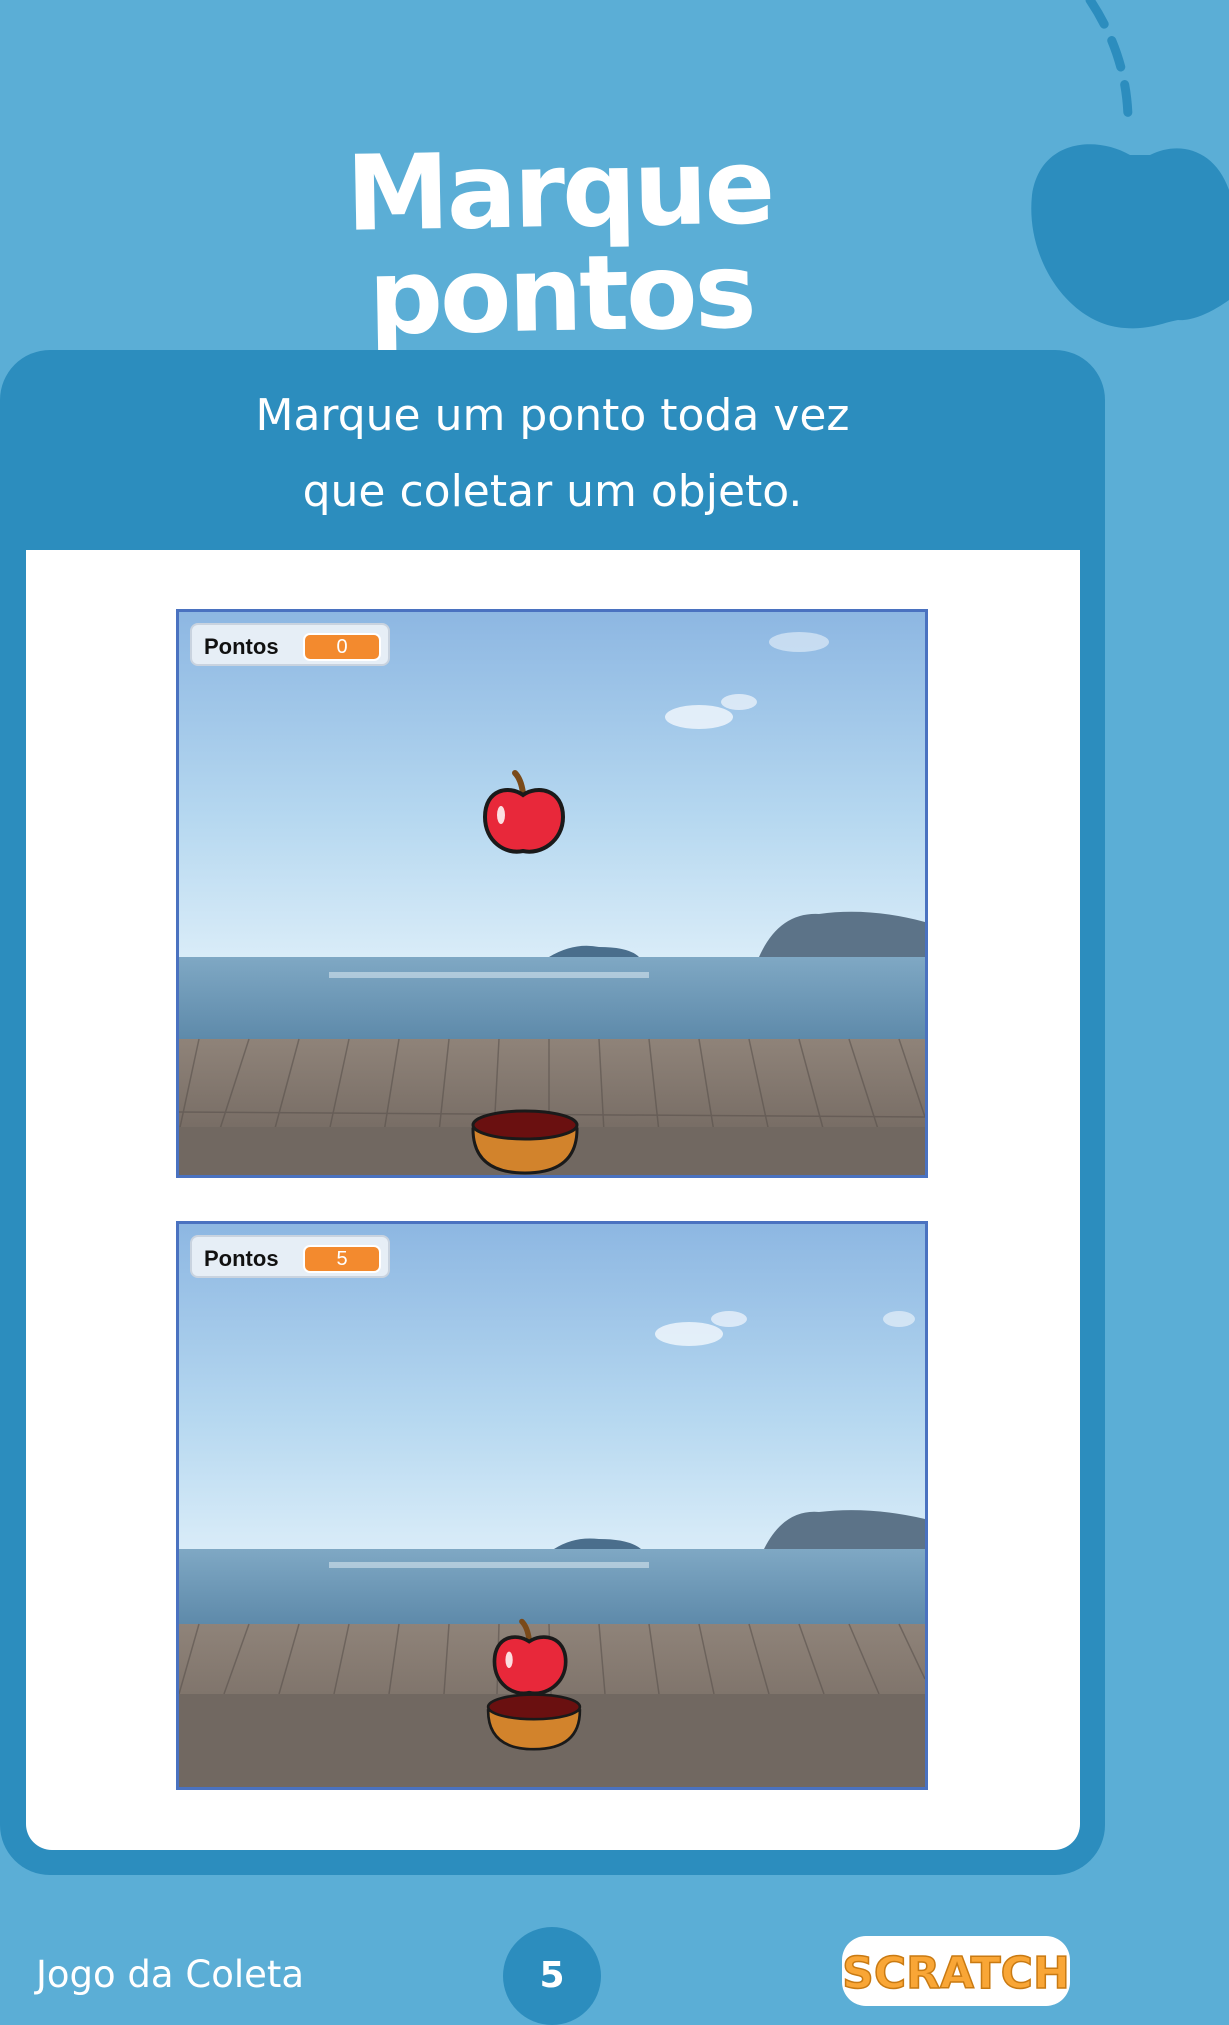 The width and height of the screenshot is (1229, 2025). I want to click on score-monitor: Pontos 0, so click(290, 644).